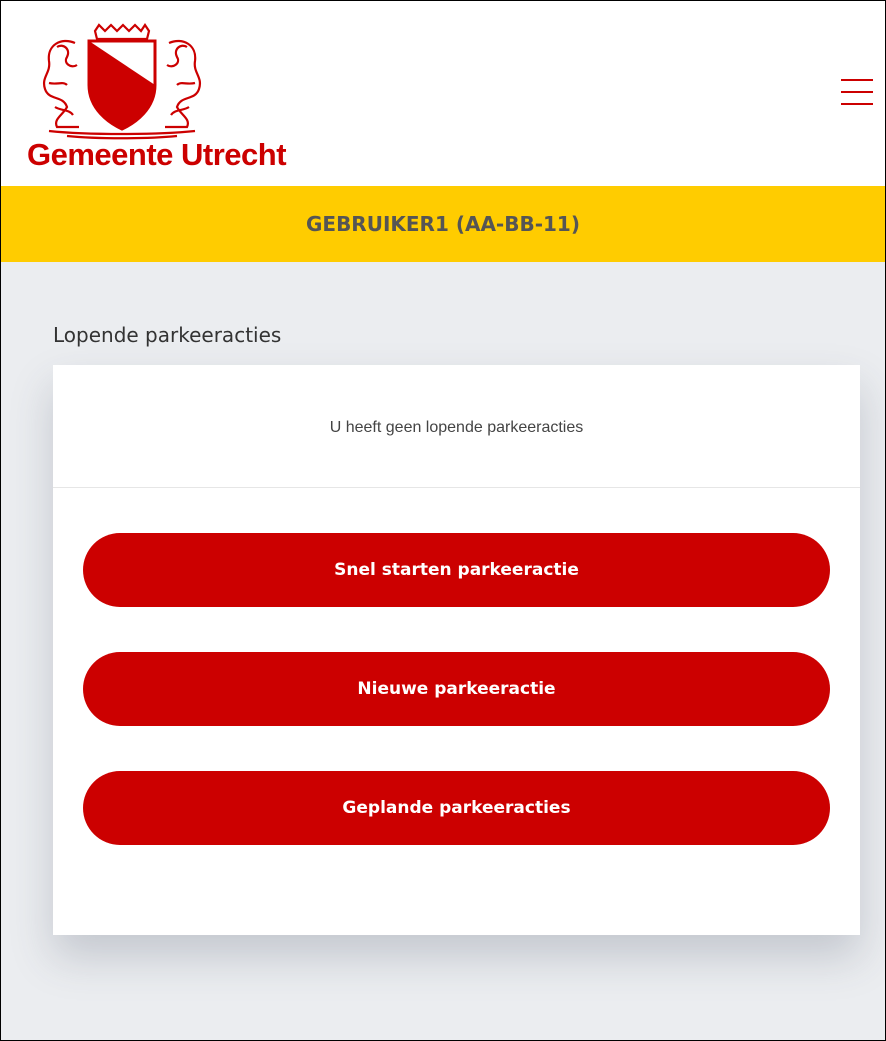 The height and width of the screenshot is (1041, 886). I want to click on new-parking-button: Nieuwe parkeeractie, so click(456, 689).